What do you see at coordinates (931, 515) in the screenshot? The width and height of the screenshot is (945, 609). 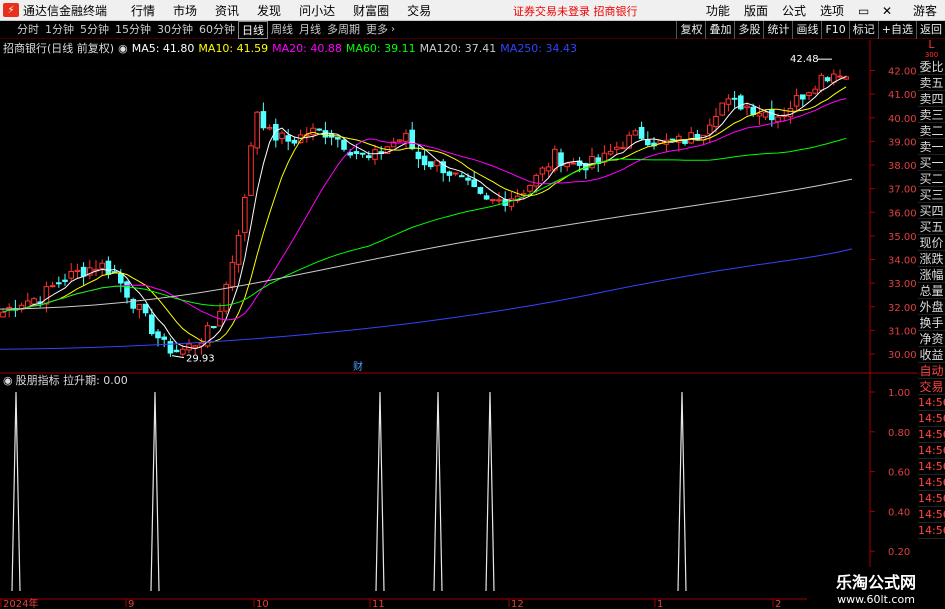 I see `sidebar-item-28: 14:56` at bounding box center [931, 515].